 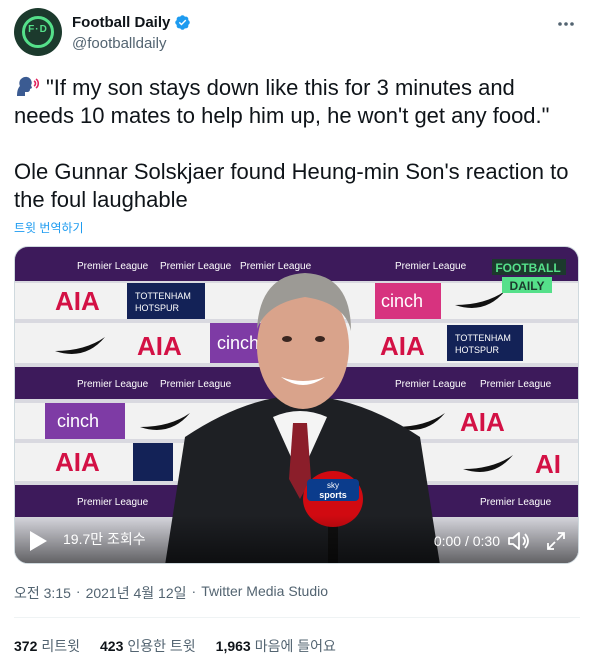 I want to click on likes-label: 마음에 들어요, so click(x=295, y=646).